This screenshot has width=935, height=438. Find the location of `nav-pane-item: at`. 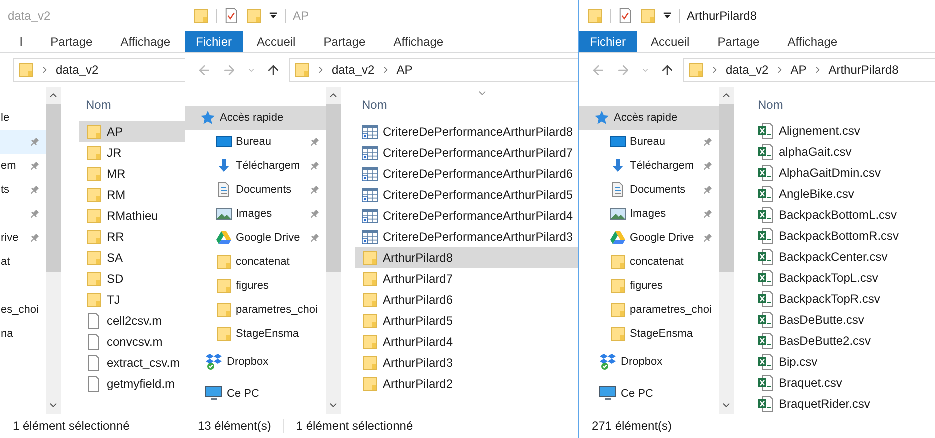

nav-pane-item: at is located at coordinates (23, 262).